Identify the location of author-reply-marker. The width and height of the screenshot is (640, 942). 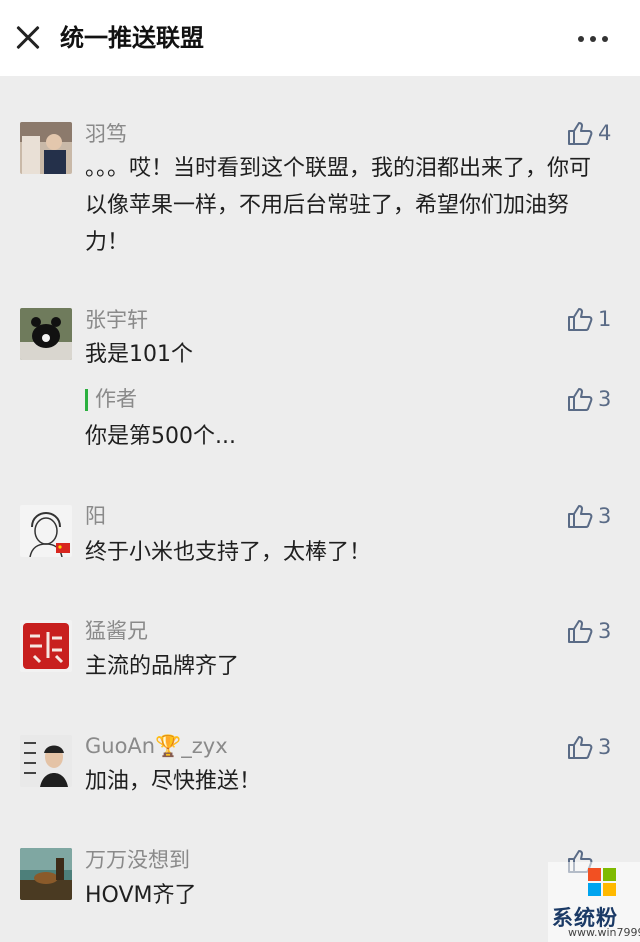
(86, 400).